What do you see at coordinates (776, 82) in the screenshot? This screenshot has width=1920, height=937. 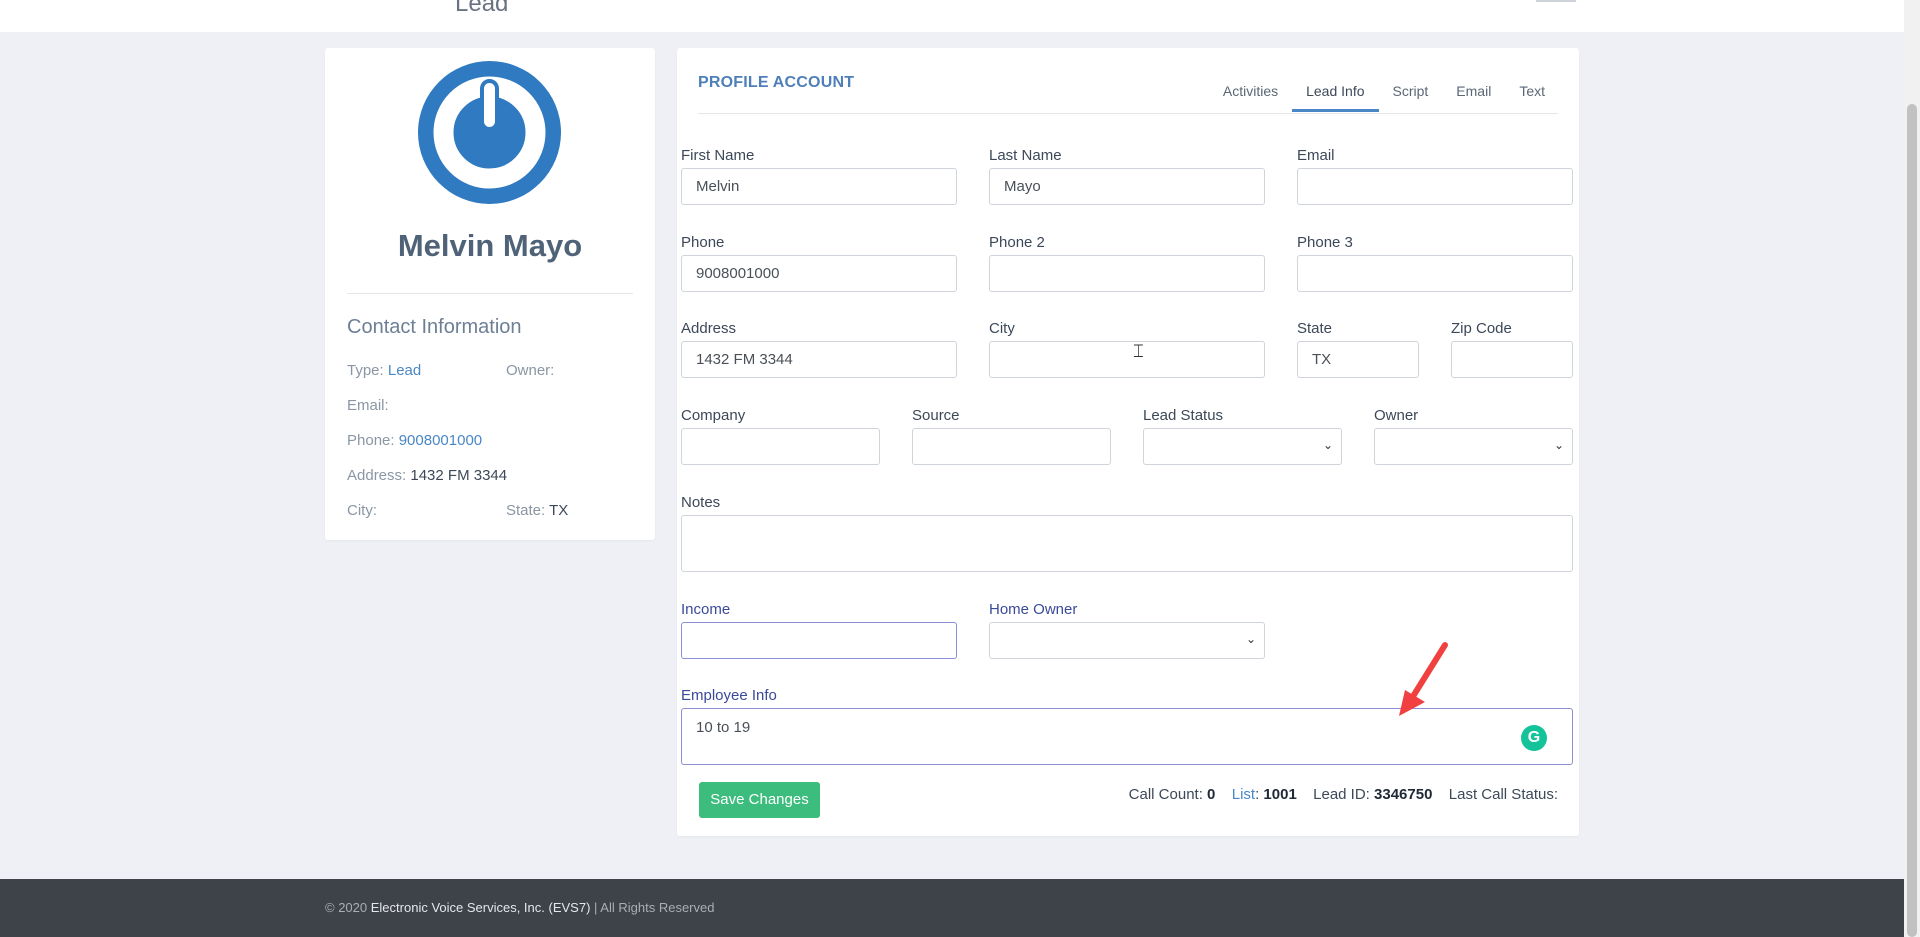 I see `profile-account-heading: PROFILE ACCOUNT` at bounding box center [776, 82].